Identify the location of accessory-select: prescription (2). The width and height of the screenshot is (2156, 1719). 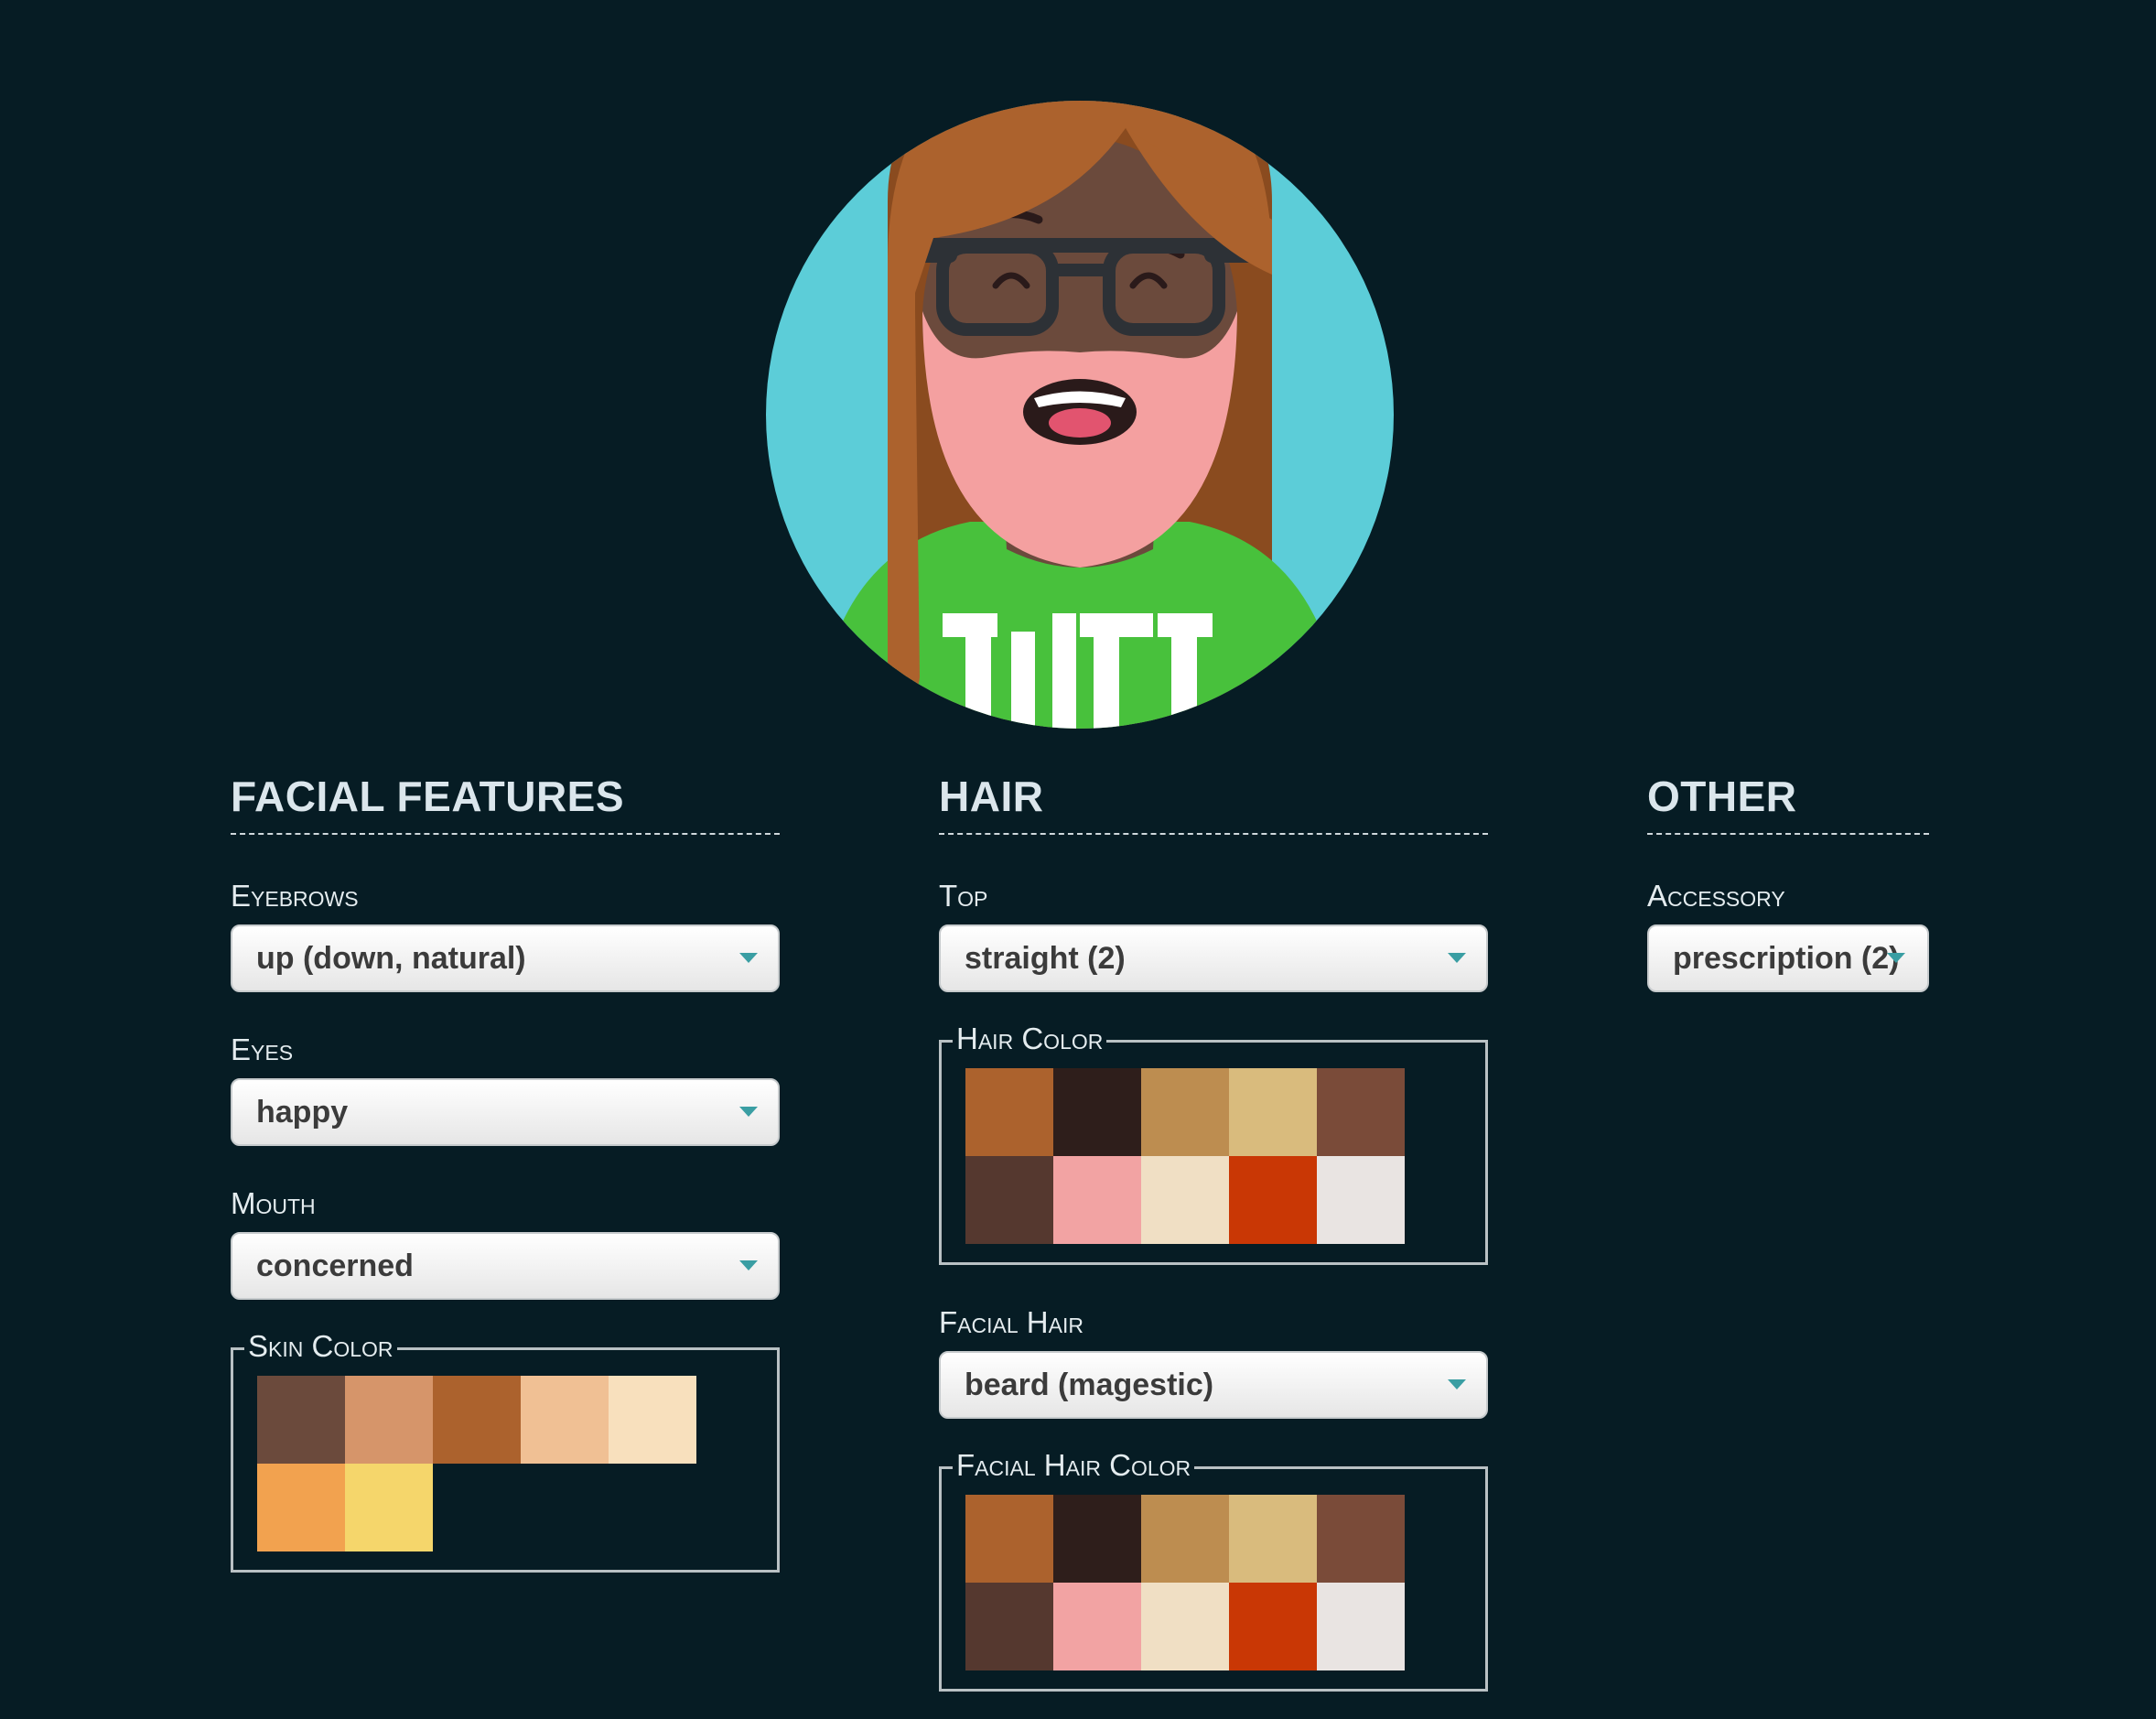
(1788, 958).